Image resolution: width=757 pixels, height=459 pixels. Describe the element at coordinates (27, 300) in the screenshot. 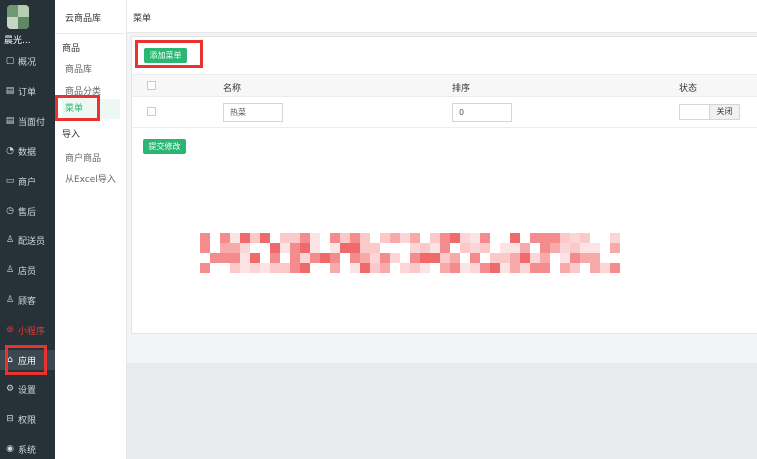

I see `sidebar-item-customers: ♙ 顾客` at that location.